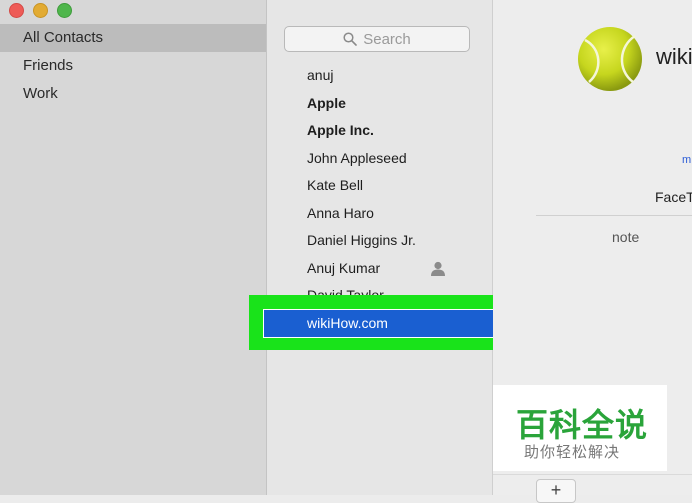 This screenshot has height=503, width=692. Describe the element at coordinates (379, 186) in the screenshot. I see `contact-row: Kate Bell` at that location.